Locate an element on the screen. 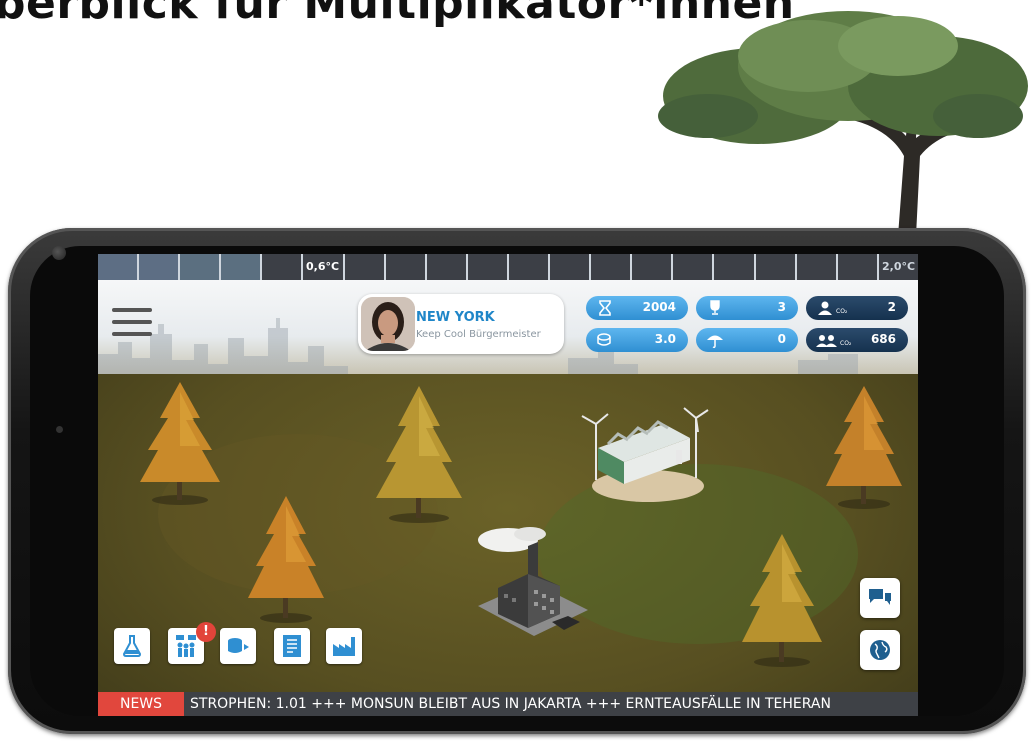  mayor-profile-card: NEW YORK Keep Cool Bürgermeister is located at coordinates (461, 324).